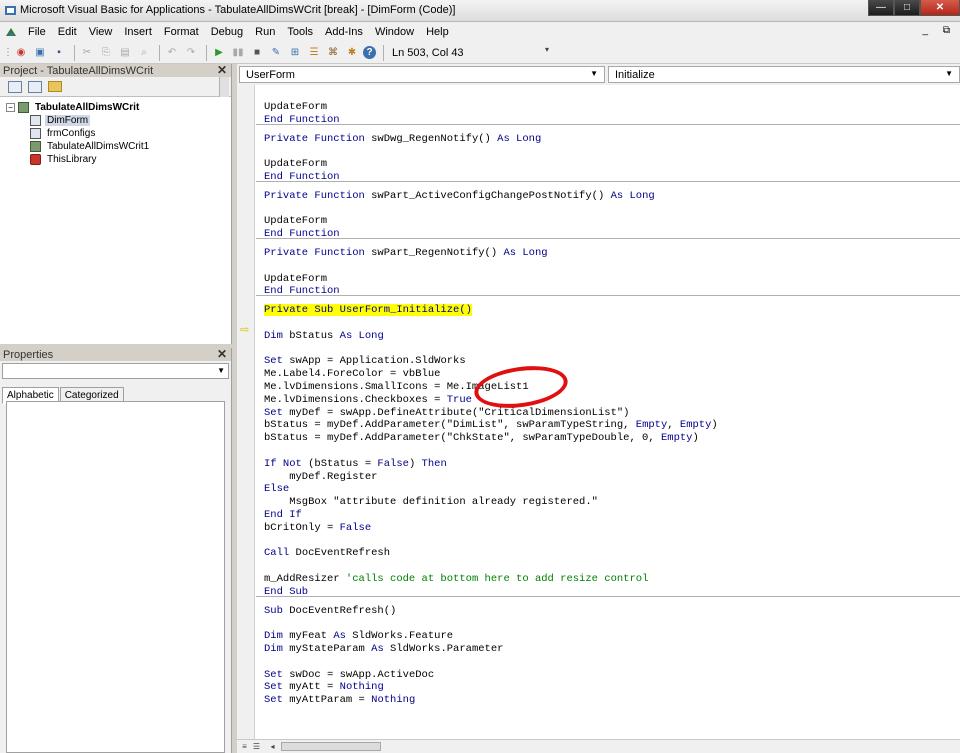  Describe the element at coordinates (138, 32) in the screenshot. I see `menu-insert: Insert` at that location.